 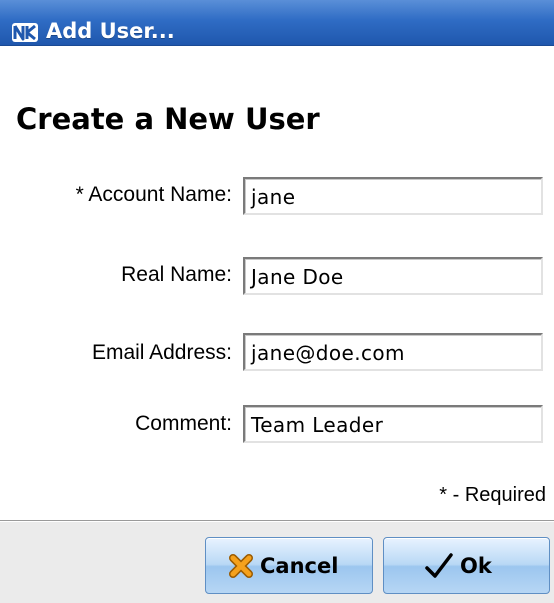 I want to click on email-address-value: jane@doe.com, so click(x=328, y=353).